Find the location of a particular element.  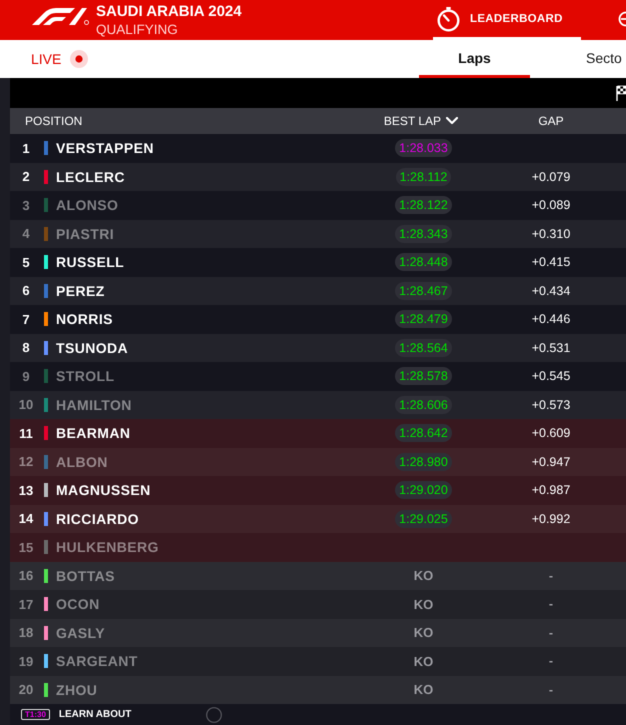

session-name: QUALIFYING is located at coordinates (137, 29).